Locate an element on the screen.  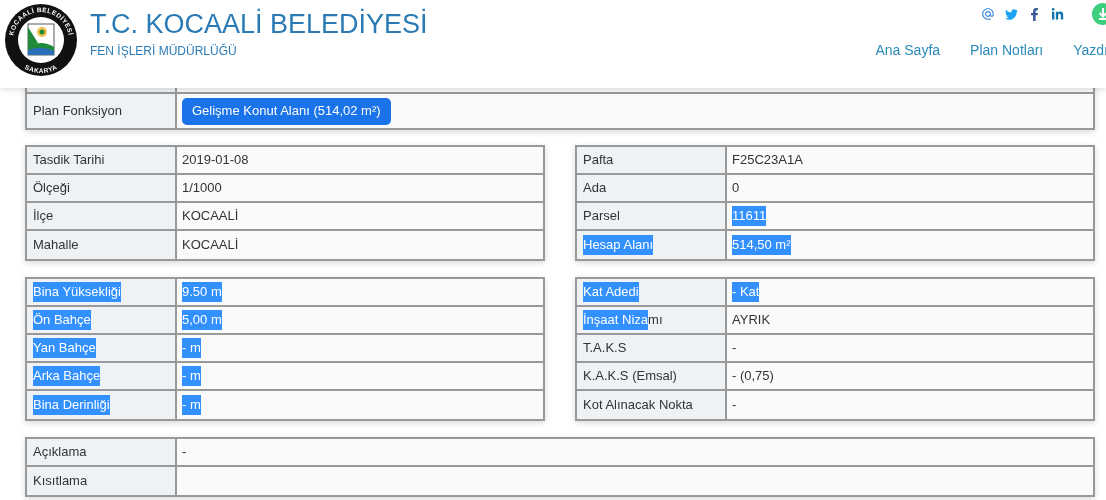
nav-link: Yazdı is located at coordinates (1089, 50).